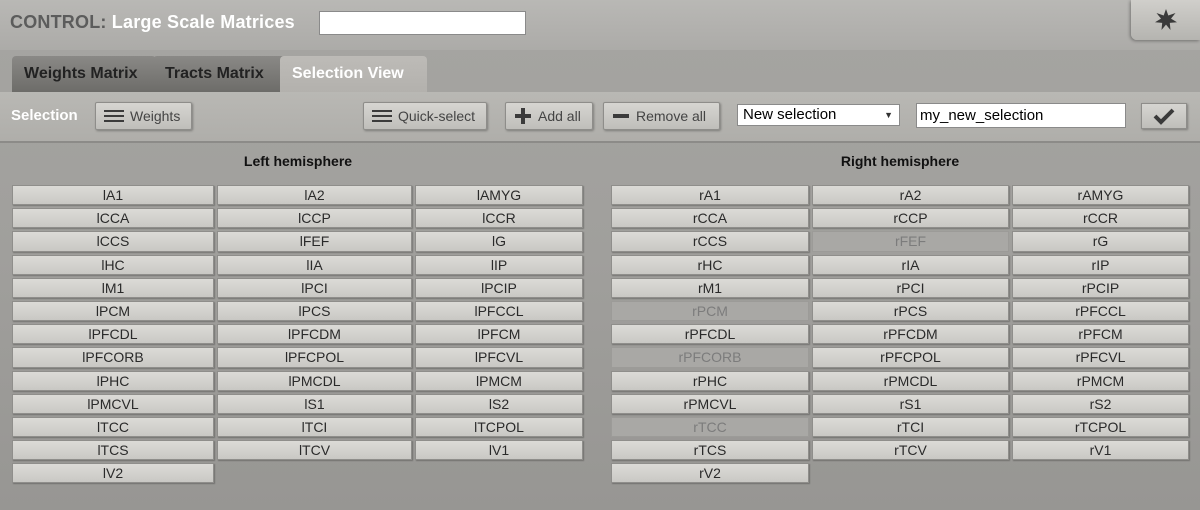 The height and width of the screenshot is (510, 1200). I want to click on right-region-button-rPFCDL: rPFCDL, so click(710, 334).